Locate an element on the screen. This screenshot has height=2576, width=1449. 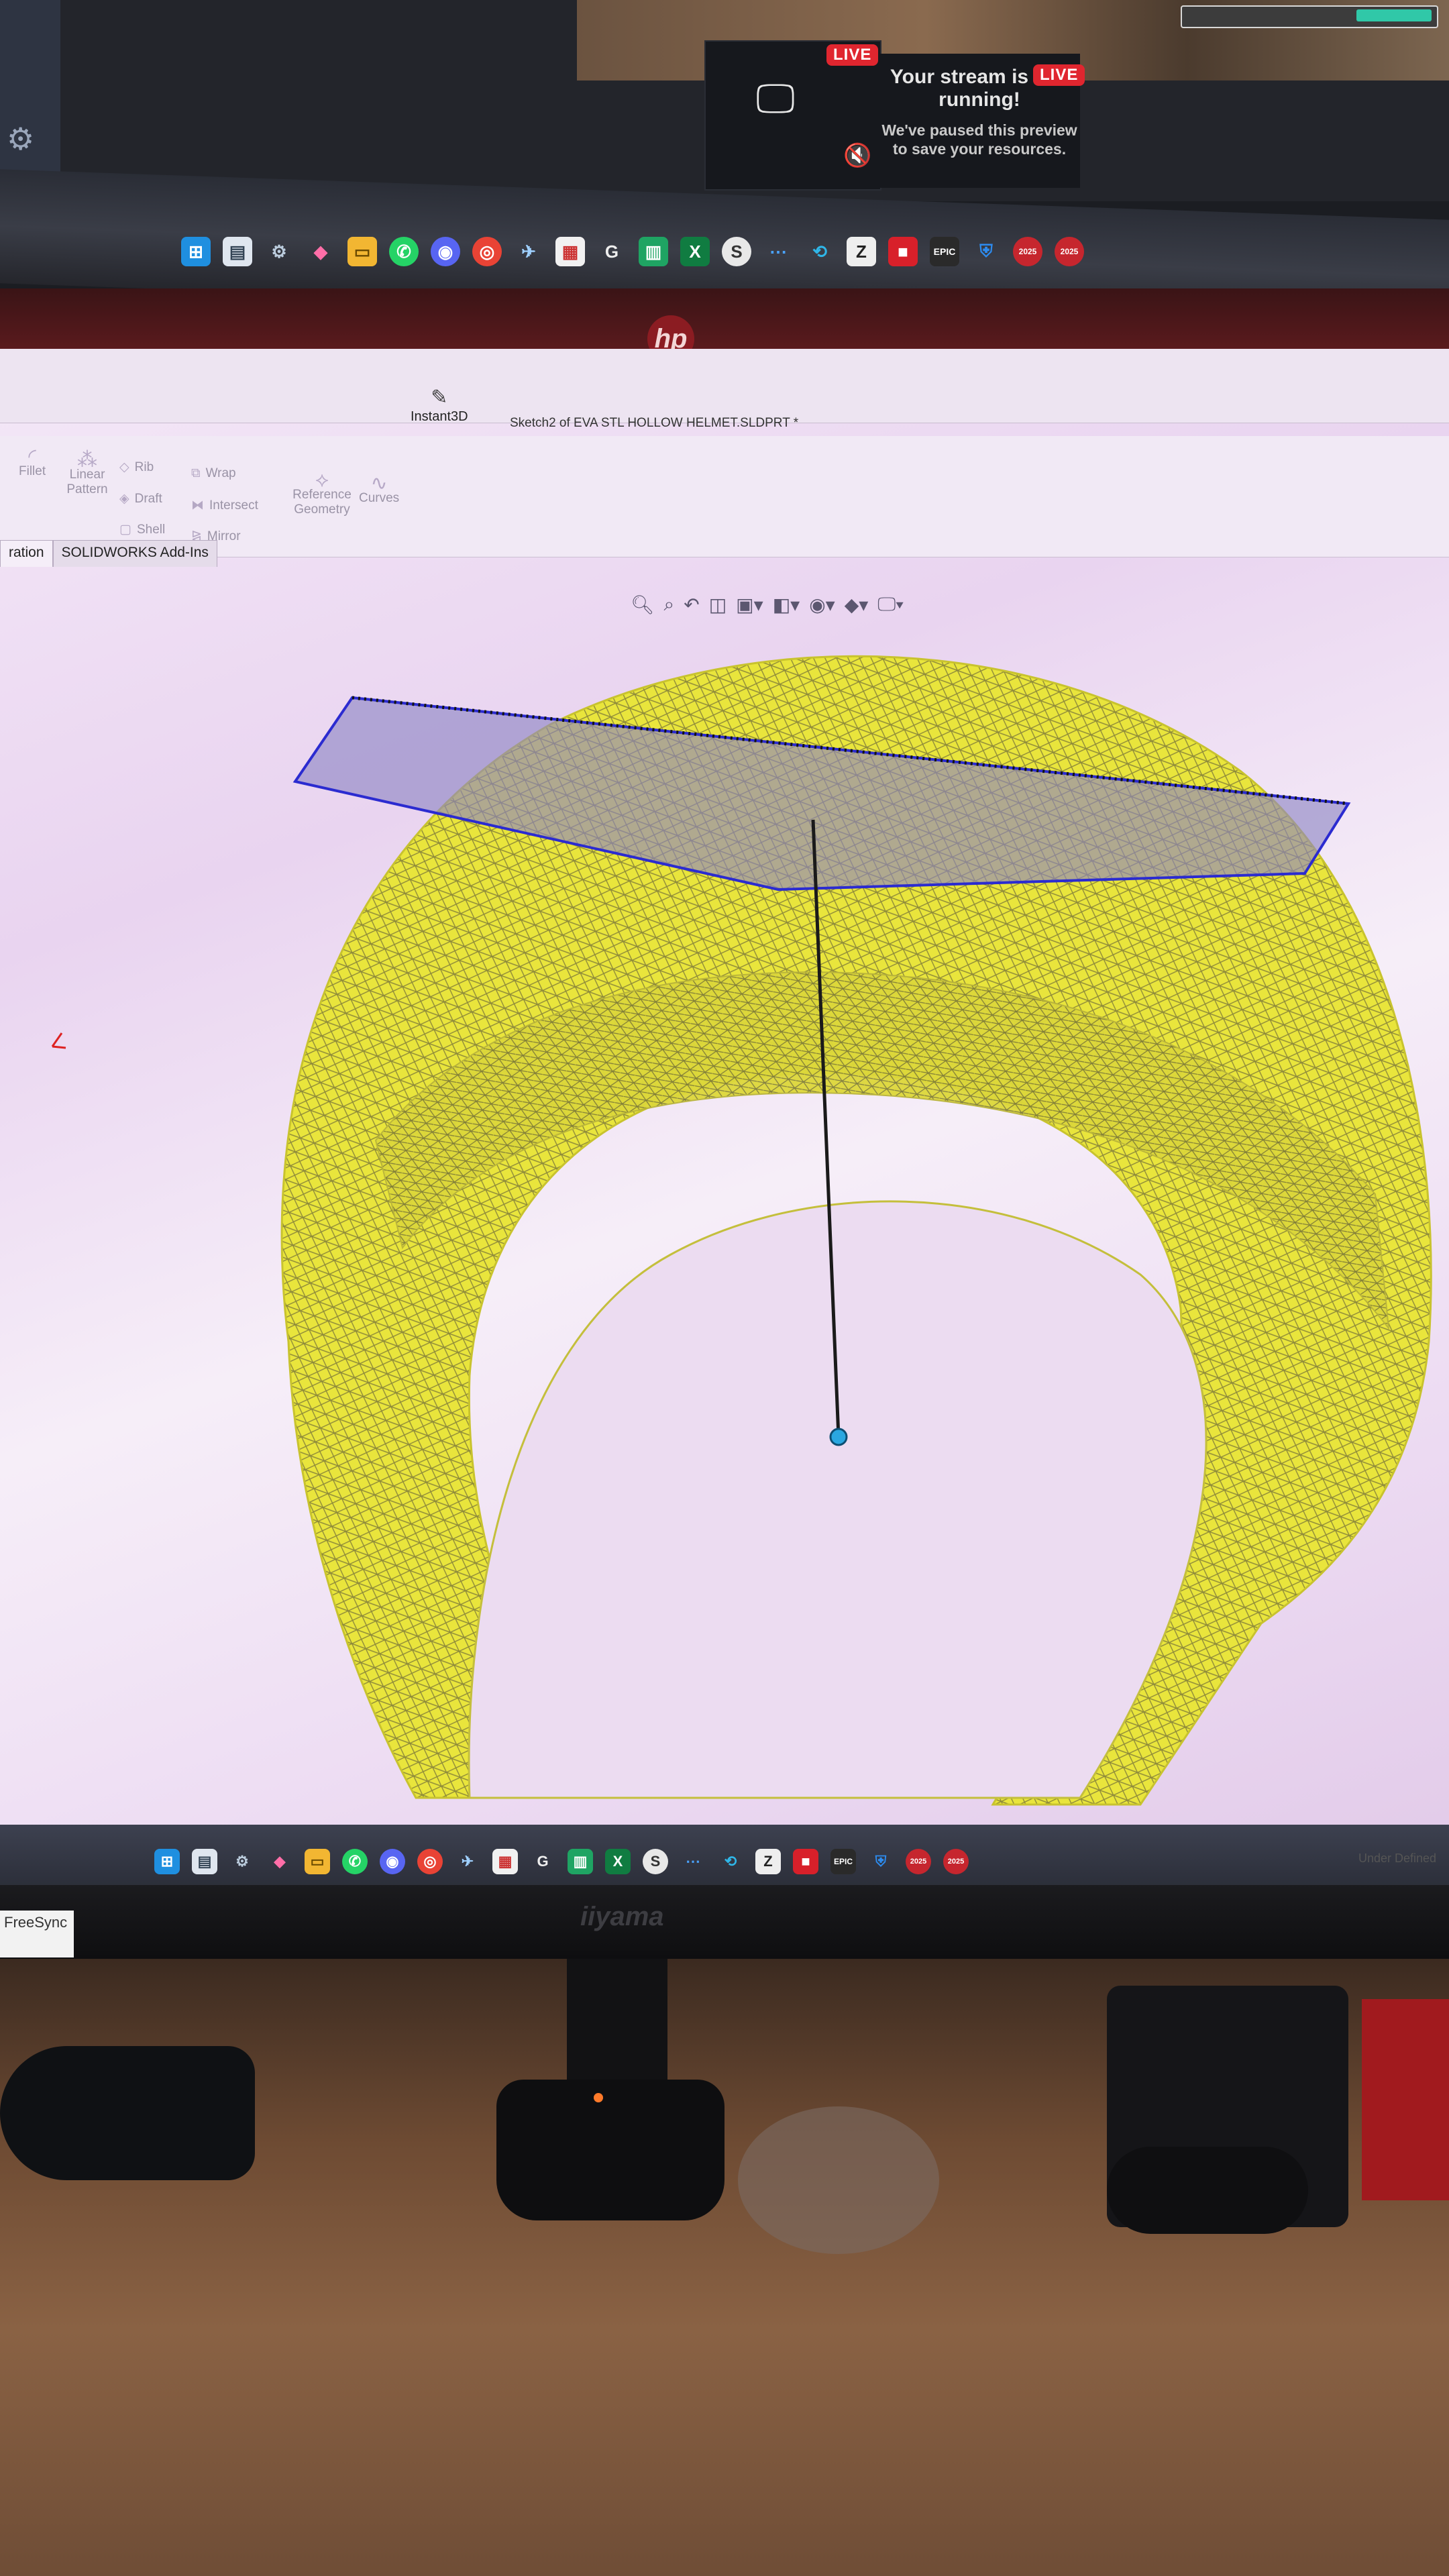
hide-show-items-icon: ◉▾ is located at coordinates (822, 605).